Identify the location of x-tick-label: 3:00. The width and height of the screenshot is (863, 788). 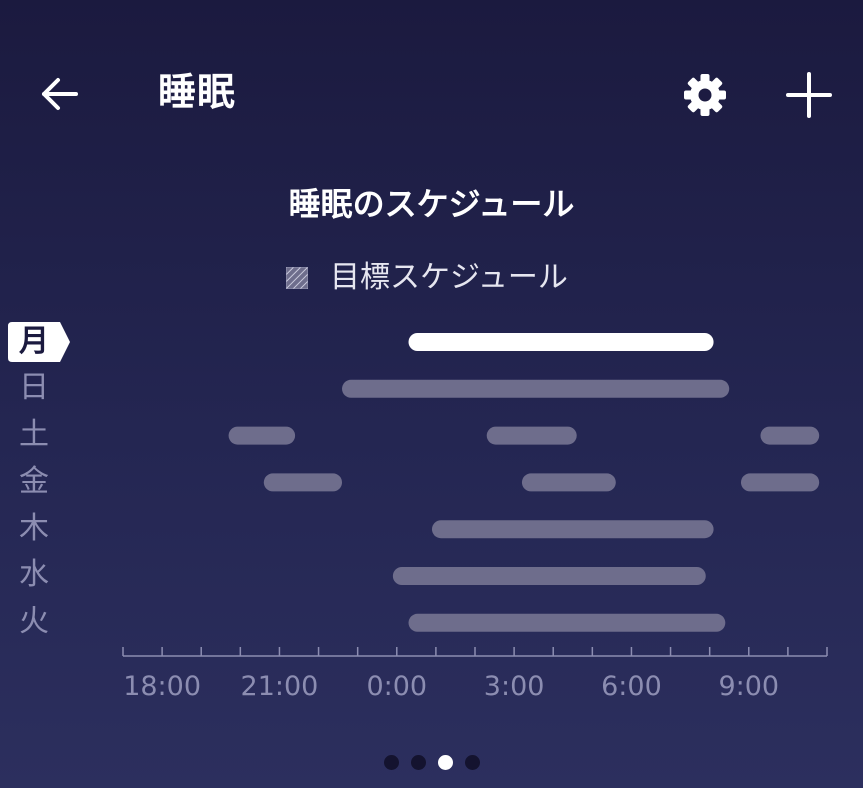
(514, 686).